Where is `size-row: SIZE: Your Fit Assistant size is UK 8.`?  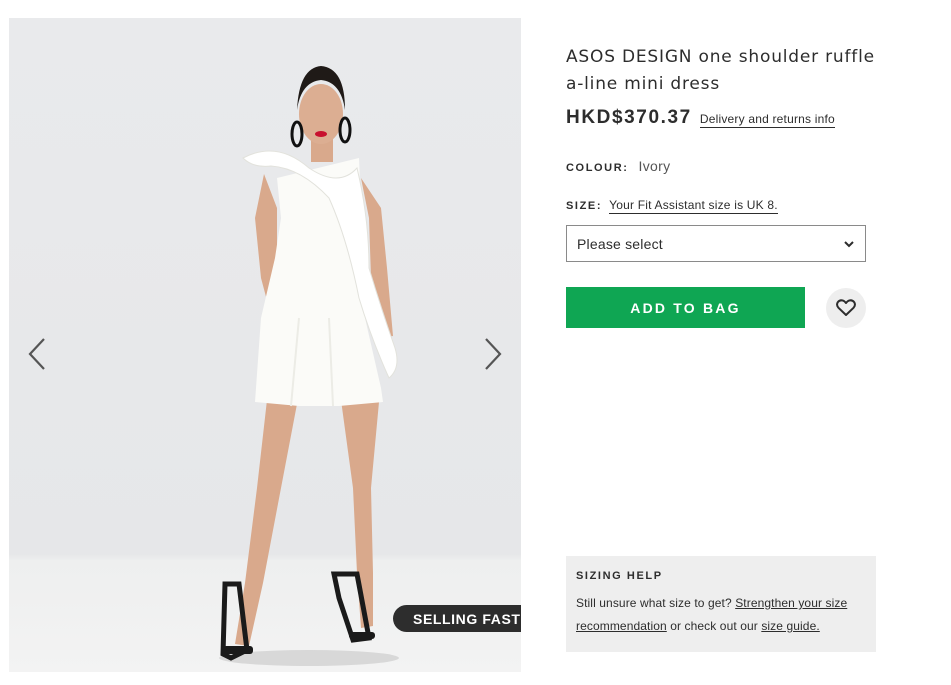 size-row: SIZE: Your Fit Assistant size is UK 8. is located at coordinates (726, 206).